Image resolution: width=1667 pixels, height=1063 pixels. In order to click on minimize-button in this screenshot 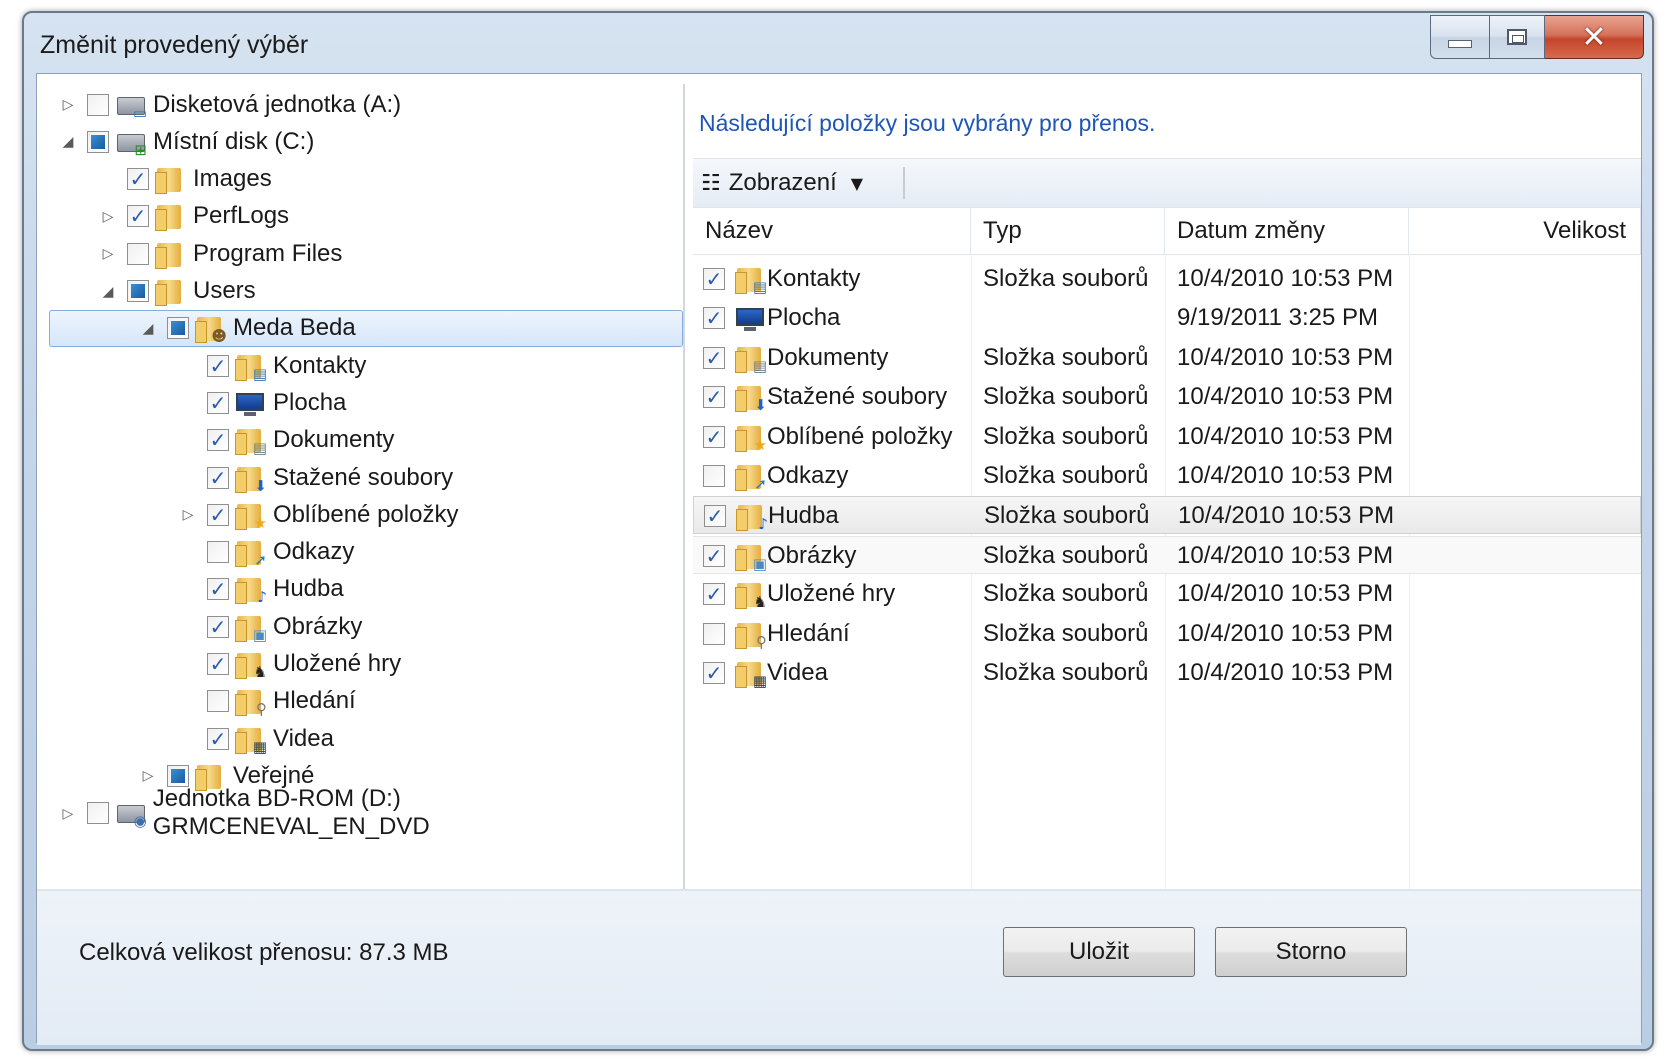, I will do `click(1460, 37)`.